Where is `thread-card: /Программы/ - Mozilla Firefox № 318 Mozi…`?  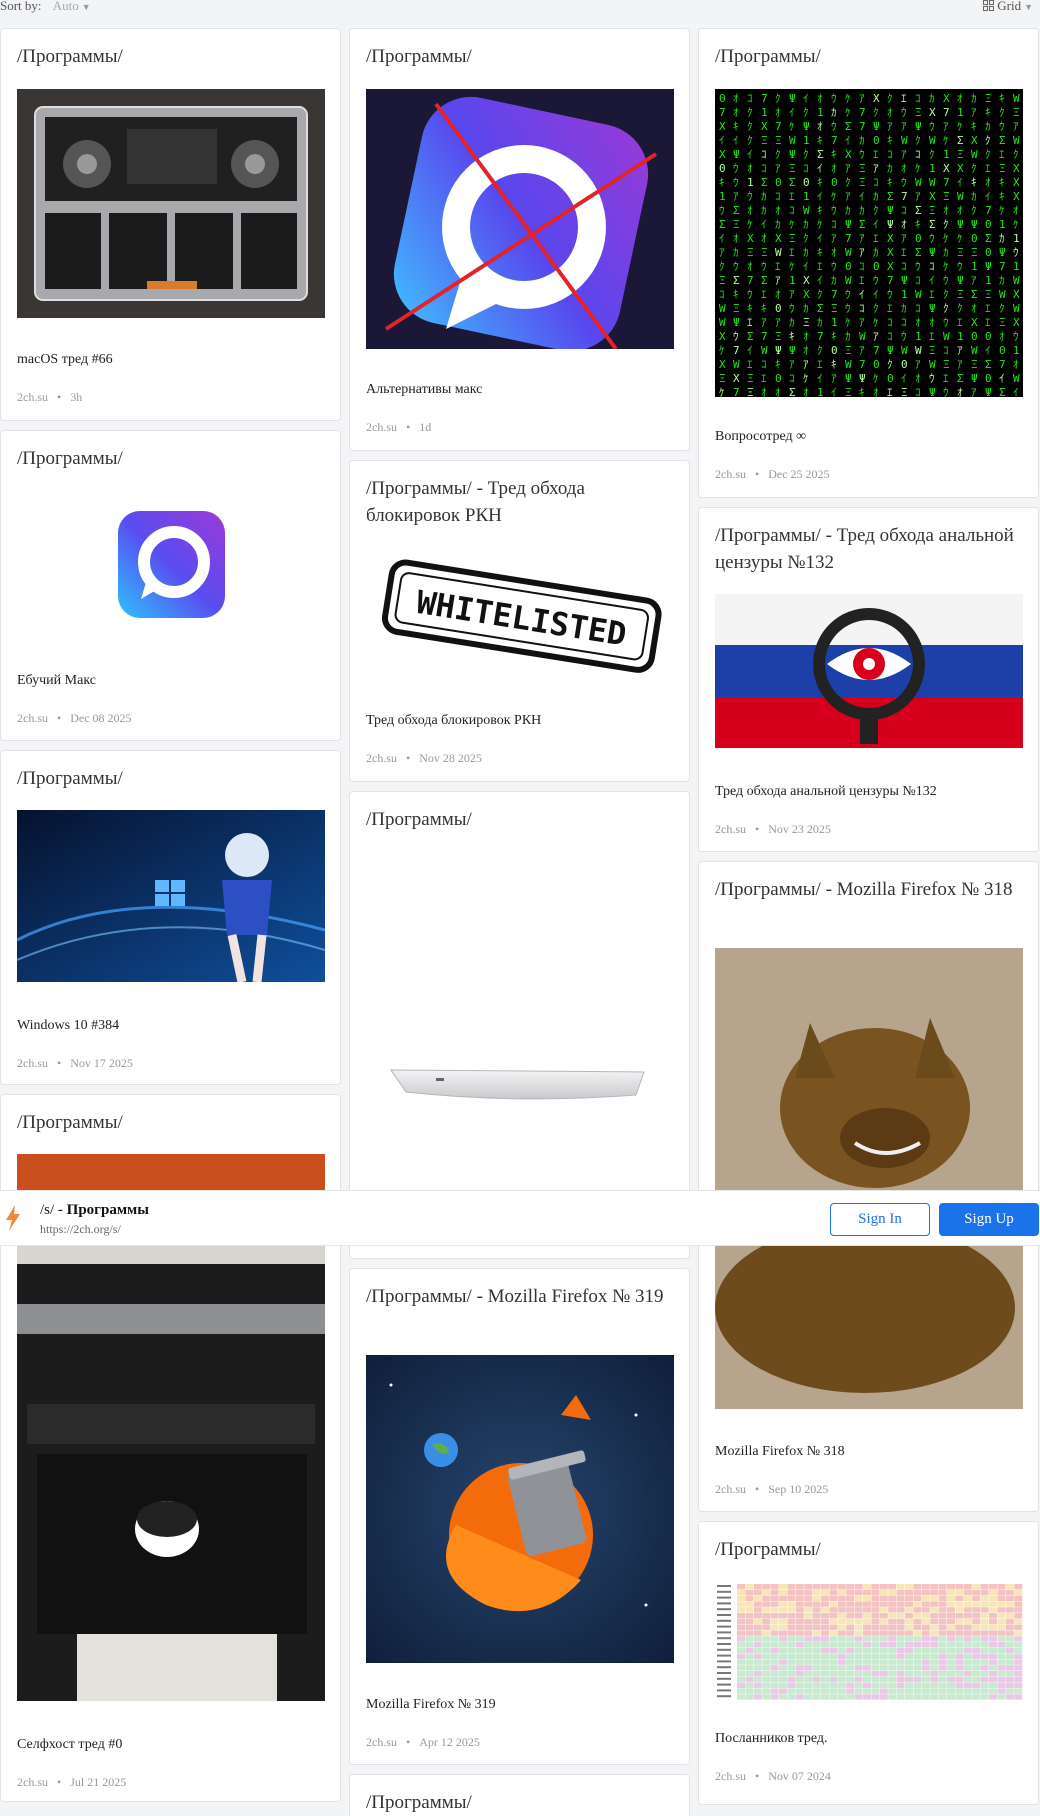
thread-card: /Программы/ - Mozilla Firefox № 318 Mozi… is located at coordinates (868, 1186).